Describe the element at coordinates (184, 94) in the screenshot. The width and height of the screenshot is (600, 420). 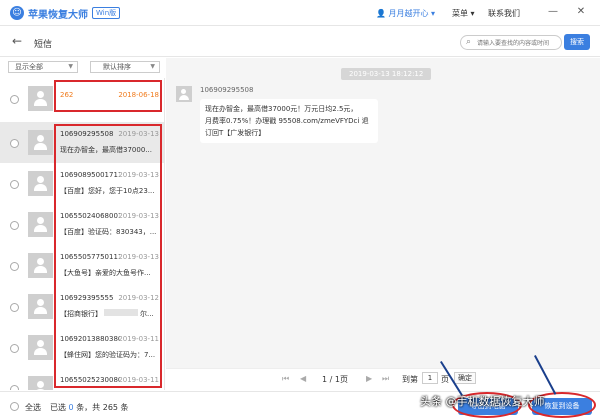
I see `sender-avatar-icon` at that location.